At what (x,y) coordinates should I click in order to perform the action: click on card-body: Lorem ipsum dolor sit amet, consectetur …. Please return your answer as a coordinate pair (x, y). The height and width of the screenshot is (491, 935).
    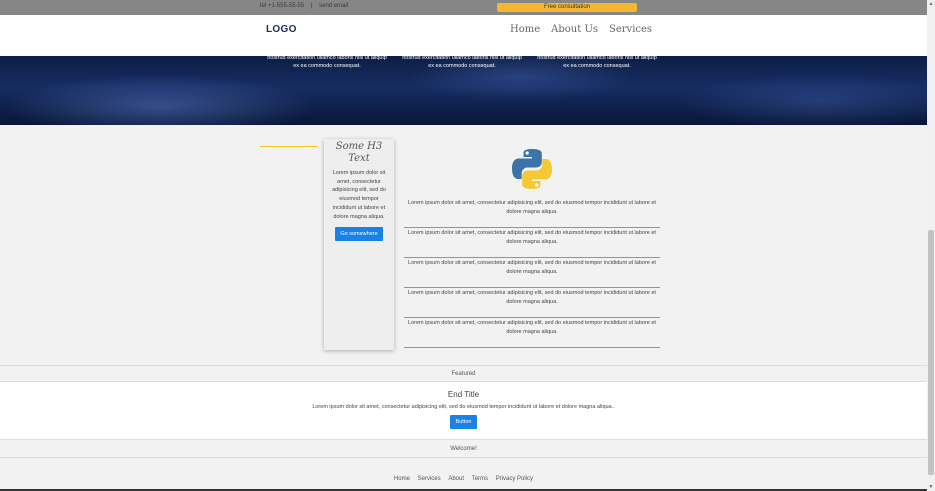
    Looking at the image, I should click on (359, 195).